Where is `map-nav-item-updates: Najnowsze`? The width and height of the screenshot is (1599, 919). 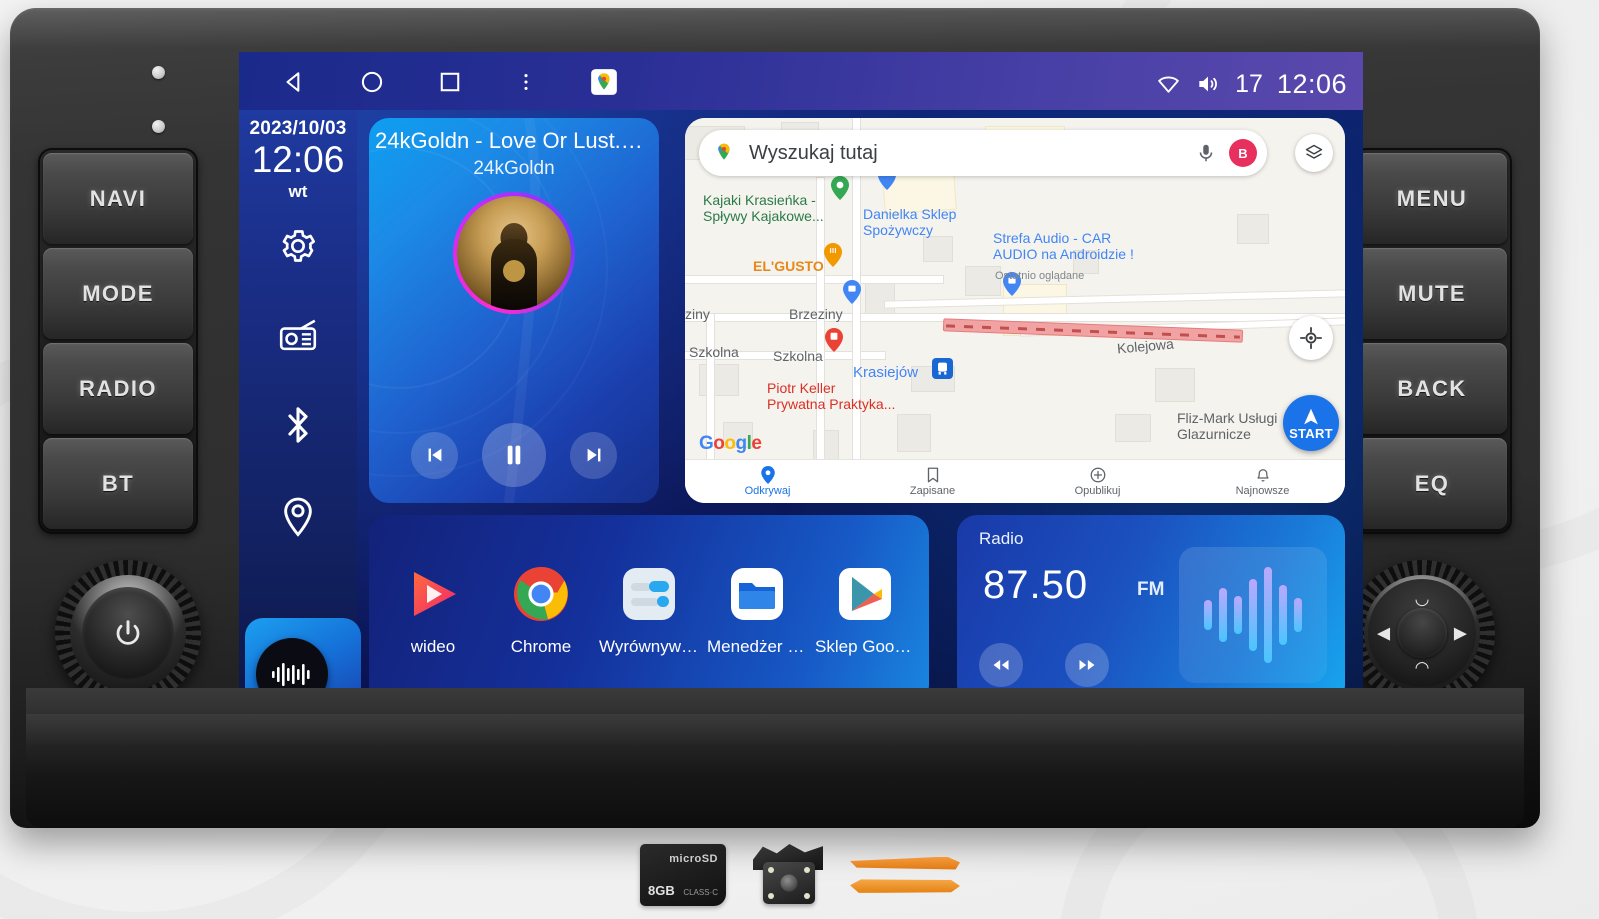 map-nav-item-updates: Najnowsze is located at coordinates (1262, 481).